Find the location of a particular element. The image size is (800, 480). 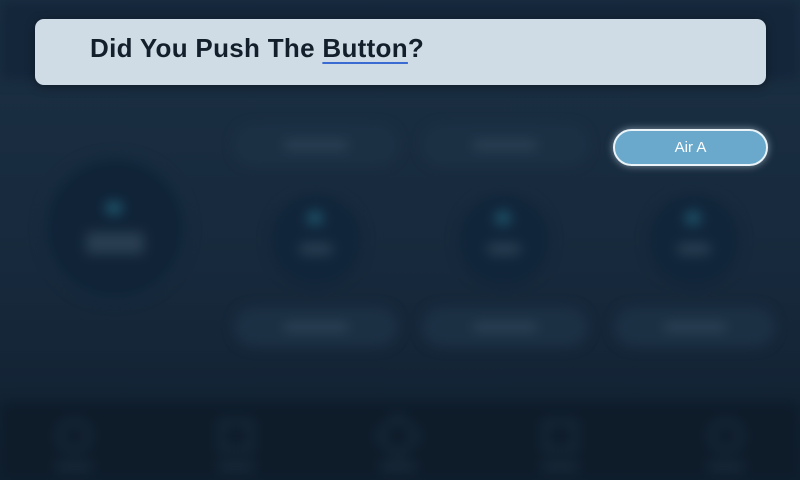

question-banner: Did You Push The Button? is located at coordinates (400, 52).